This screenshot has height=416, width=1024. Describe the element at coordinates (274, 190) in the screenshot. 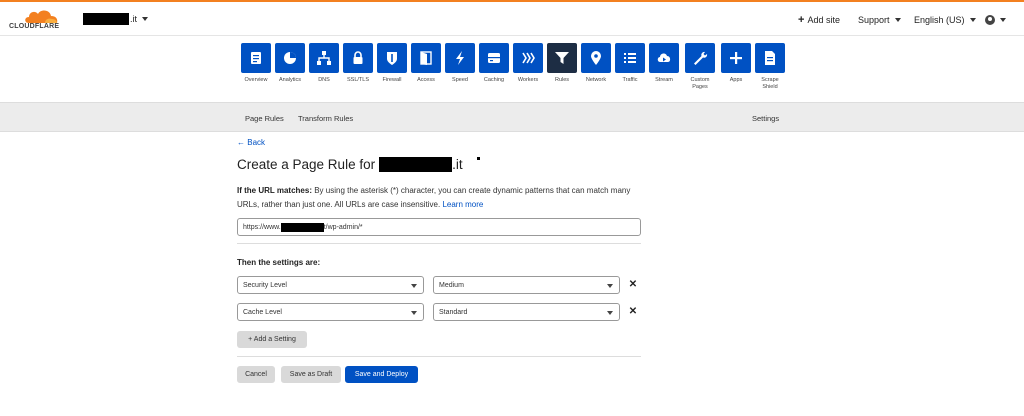

I see `if-url-label: If the URL matches:` at that location.